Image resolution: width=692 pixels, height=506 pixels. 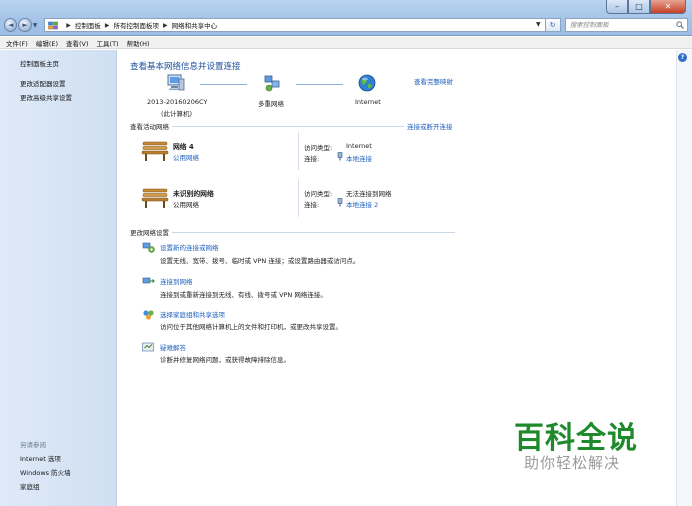 I want to click on troubleshoot-desc: 诊断并修复网络问题，或获得故障排除信息。, so click(x=225, y=360).